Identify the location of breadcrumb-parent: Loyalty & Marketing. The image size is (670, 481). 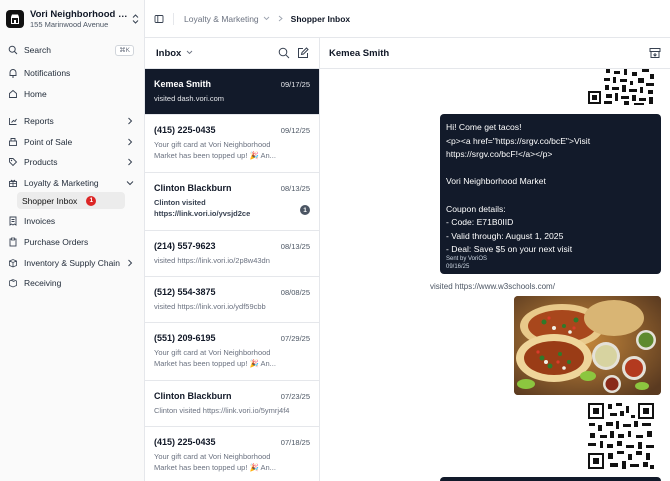
(221, 19).